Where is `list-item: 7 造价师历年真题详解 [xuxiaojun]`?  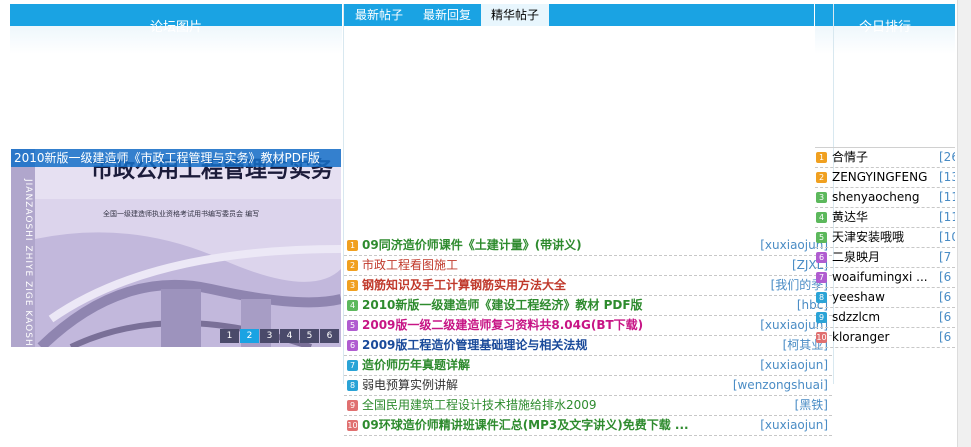 list-item: 7 造价师历年真题详解 [xuxiaojun] is located at coordinates (588, 366).